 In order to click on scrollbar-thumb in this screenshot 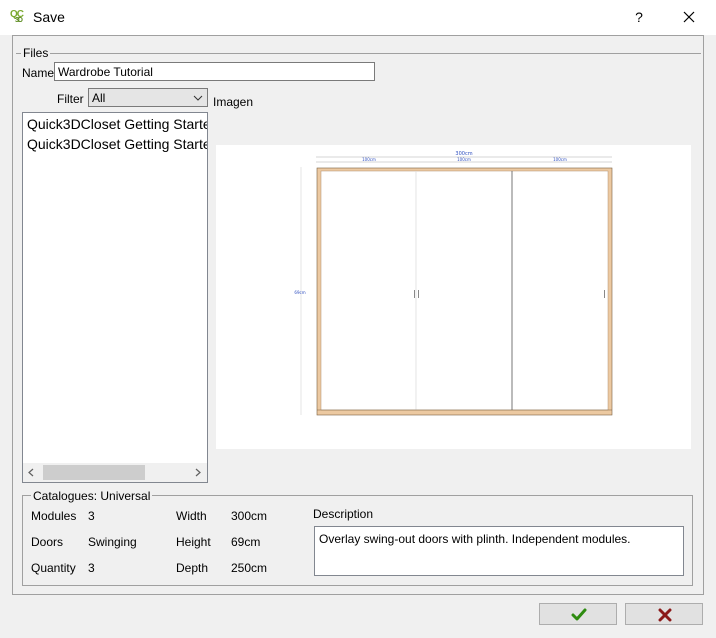, I will do `click(94, 472)`.